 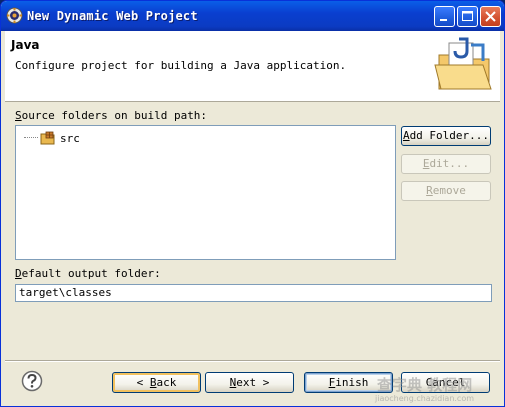 I want to click on window-title: New Dynamic Web Project, so click(x=112, y=16).